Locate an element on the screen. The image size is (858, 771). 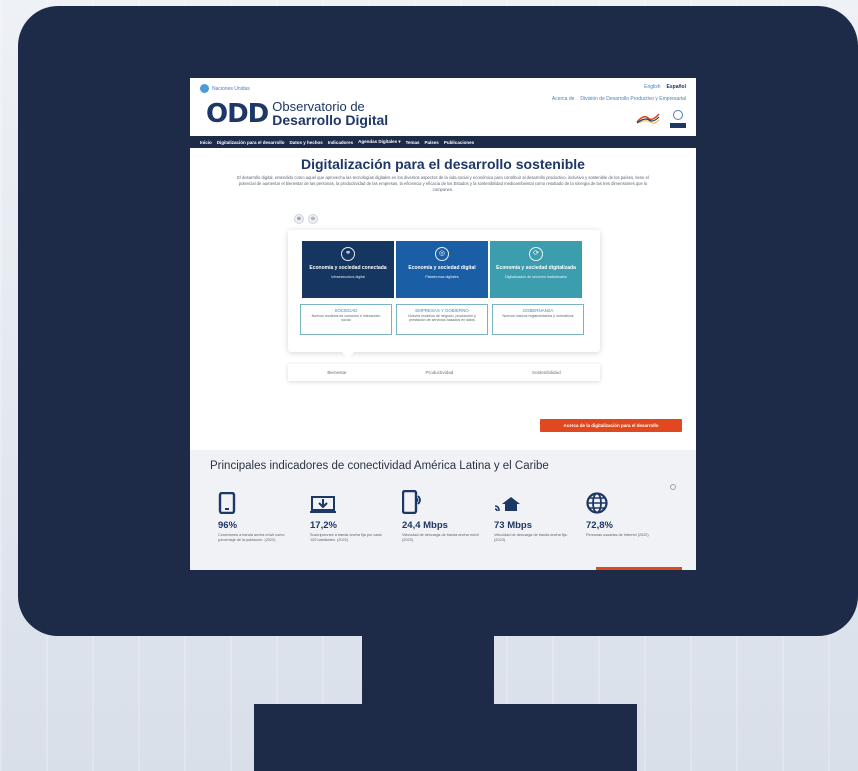
language-switcher: English Español is located at coordinates (665, 87).